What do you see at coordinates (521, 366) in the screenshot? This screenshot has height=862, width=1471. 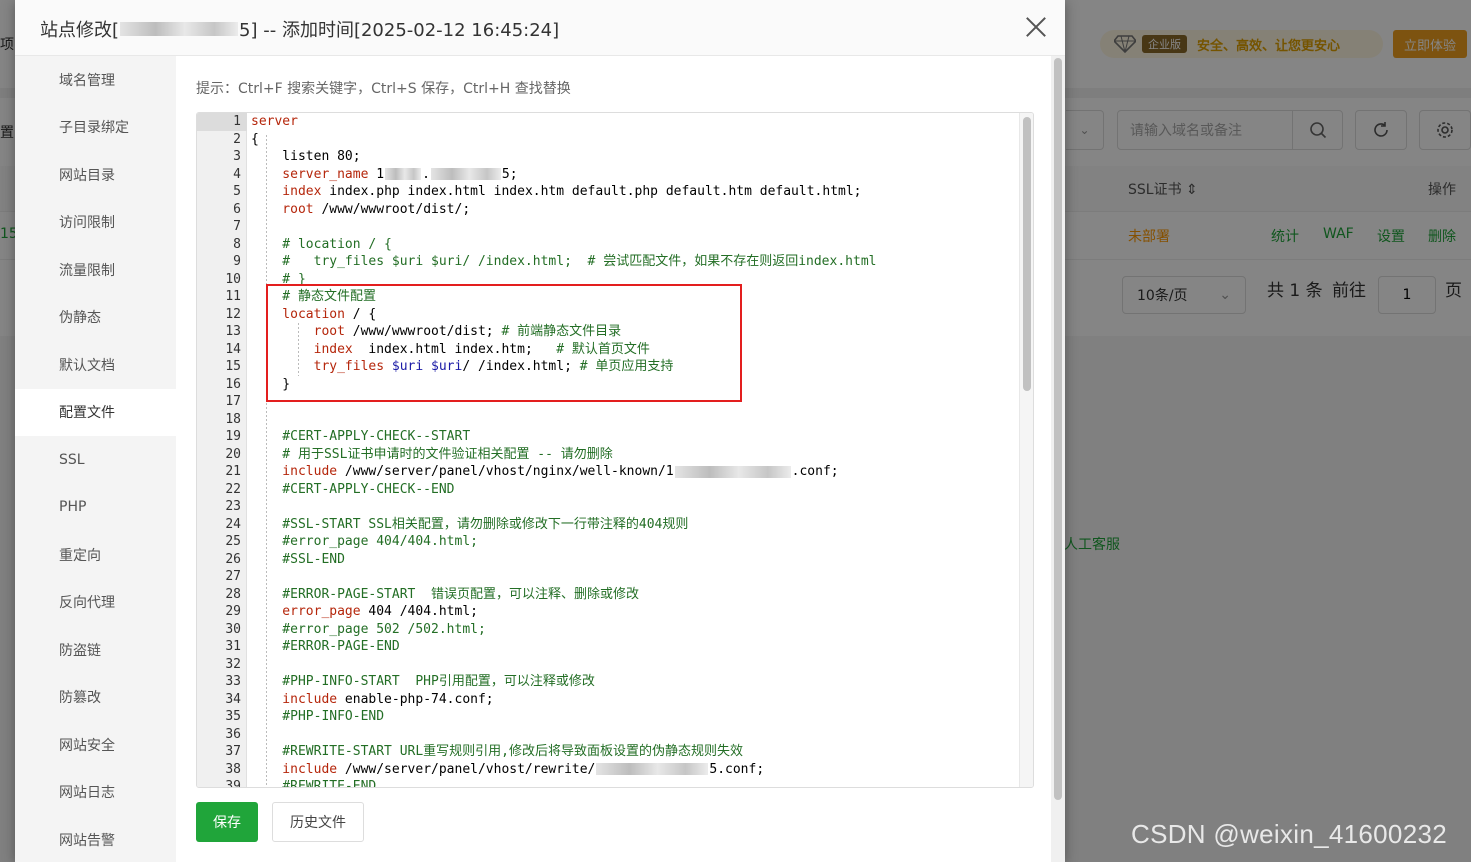 I see `code-token: / /index.html;` at bounding box center [521, 366].